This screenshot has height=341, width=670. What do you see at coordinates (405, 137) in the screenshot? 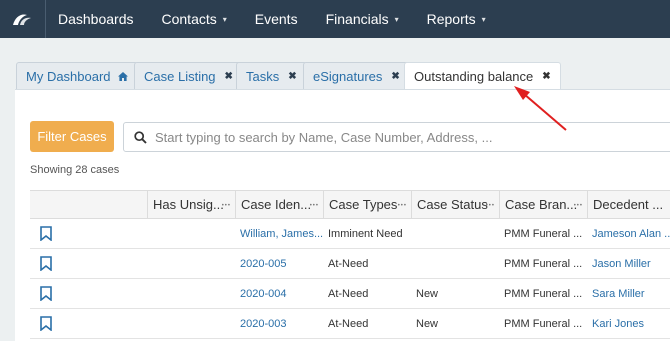
I see `search-input` at bounding box center [405, 137].